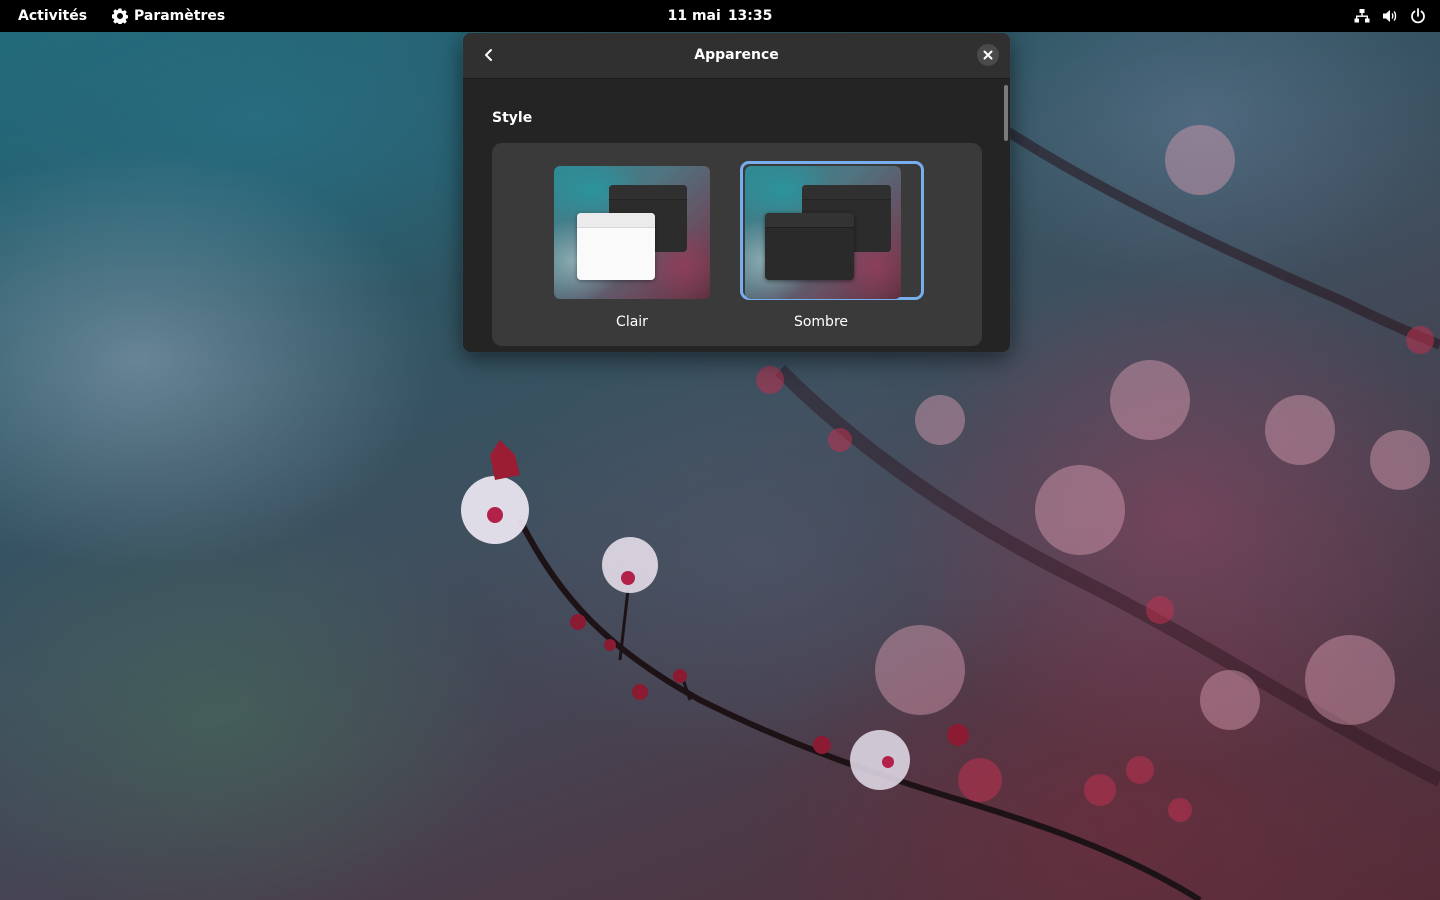  I want to click on headerbar: Apparence, so click(736, 56).